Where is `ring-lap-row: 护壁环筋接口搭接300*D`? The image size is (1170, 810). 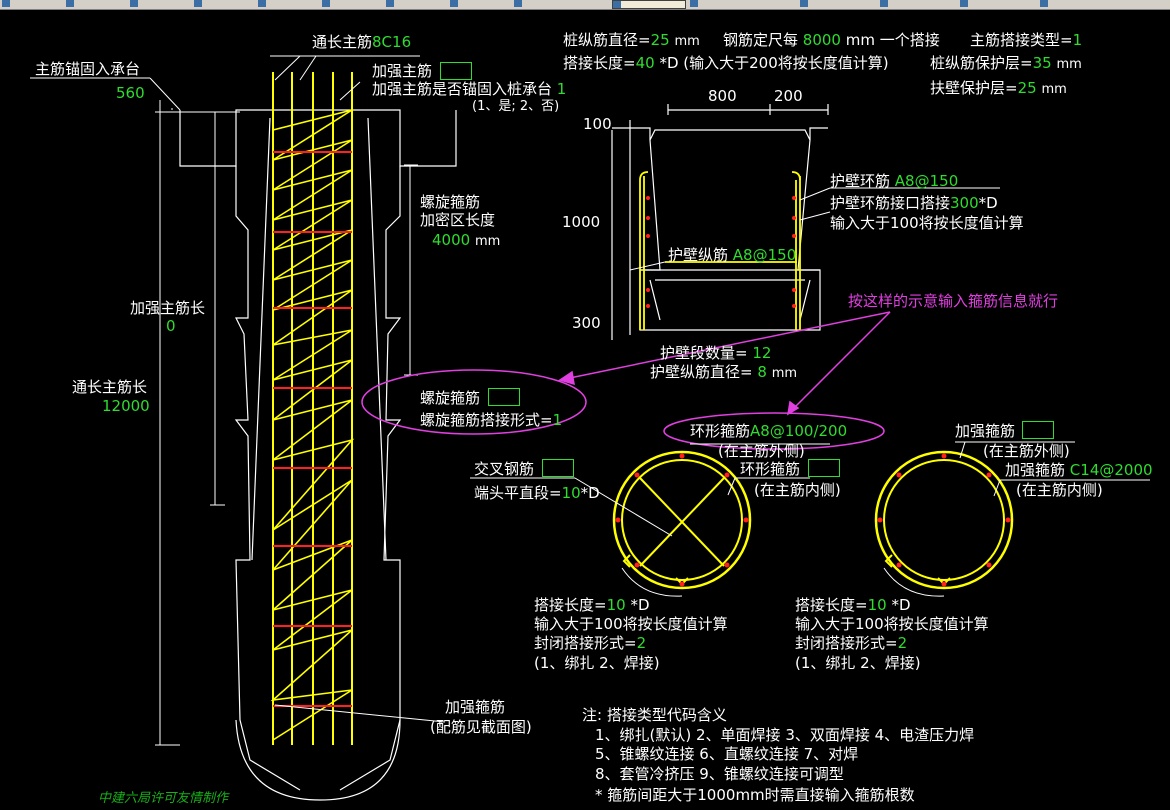
ring-lap-row: 护壁环筋接口搭接300*D is located at coordinates (914, 203).